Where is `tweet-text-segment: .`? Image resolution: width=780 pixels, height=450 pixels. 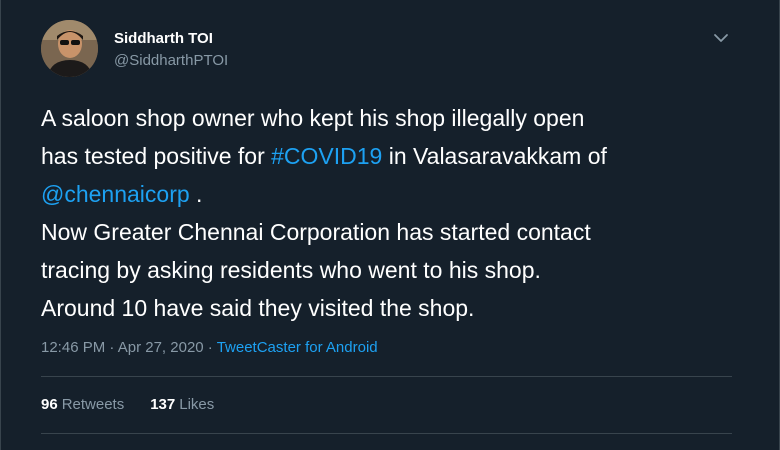
tweet-text-segment: . is located at coordinates (196, 194).